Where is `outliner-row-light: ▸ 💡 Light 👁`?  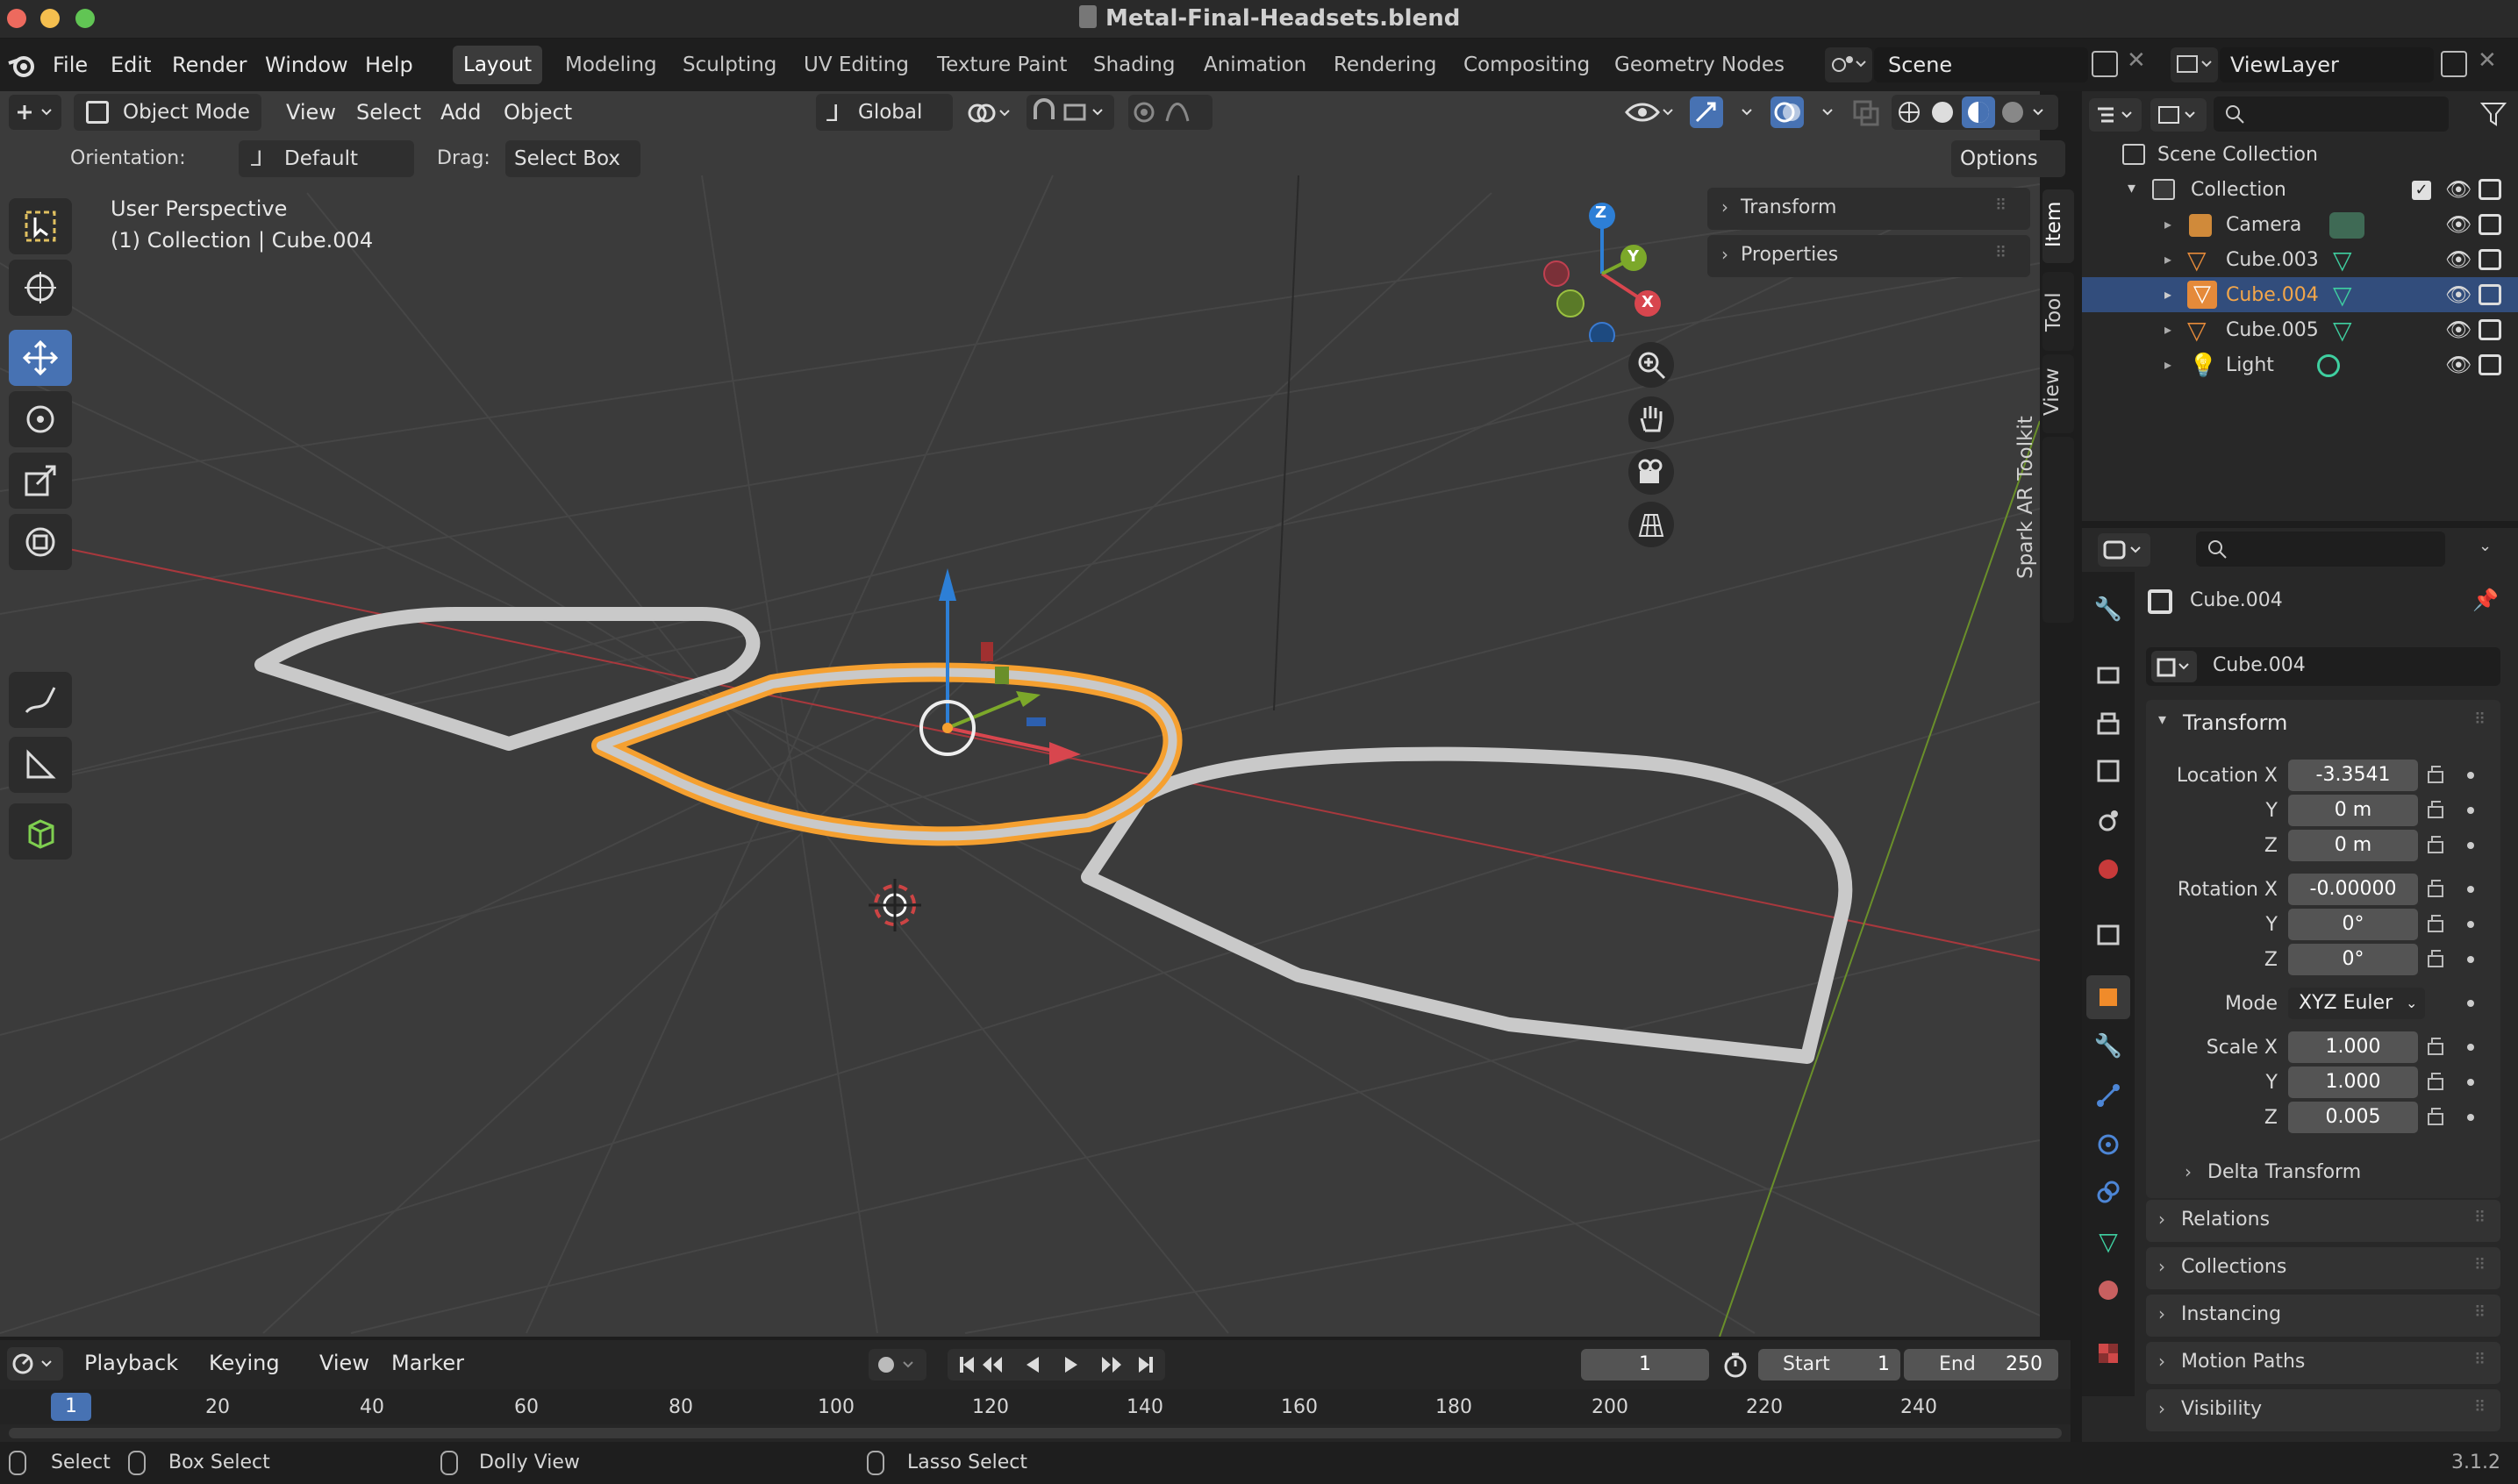
outliner-row-light: ▸ 💡 Light 👁 is located at coordinates (2300, 365).